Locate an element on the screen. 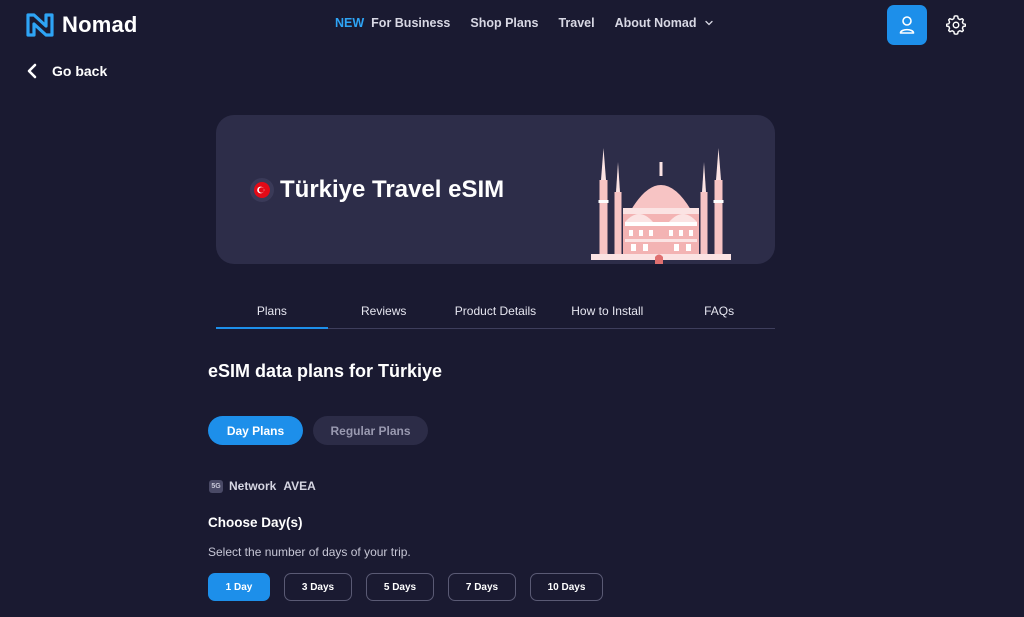 The image size is (1024, 617). plan-type-toggle: Day Plans Regular Plans is located at coordinates (318, 430).